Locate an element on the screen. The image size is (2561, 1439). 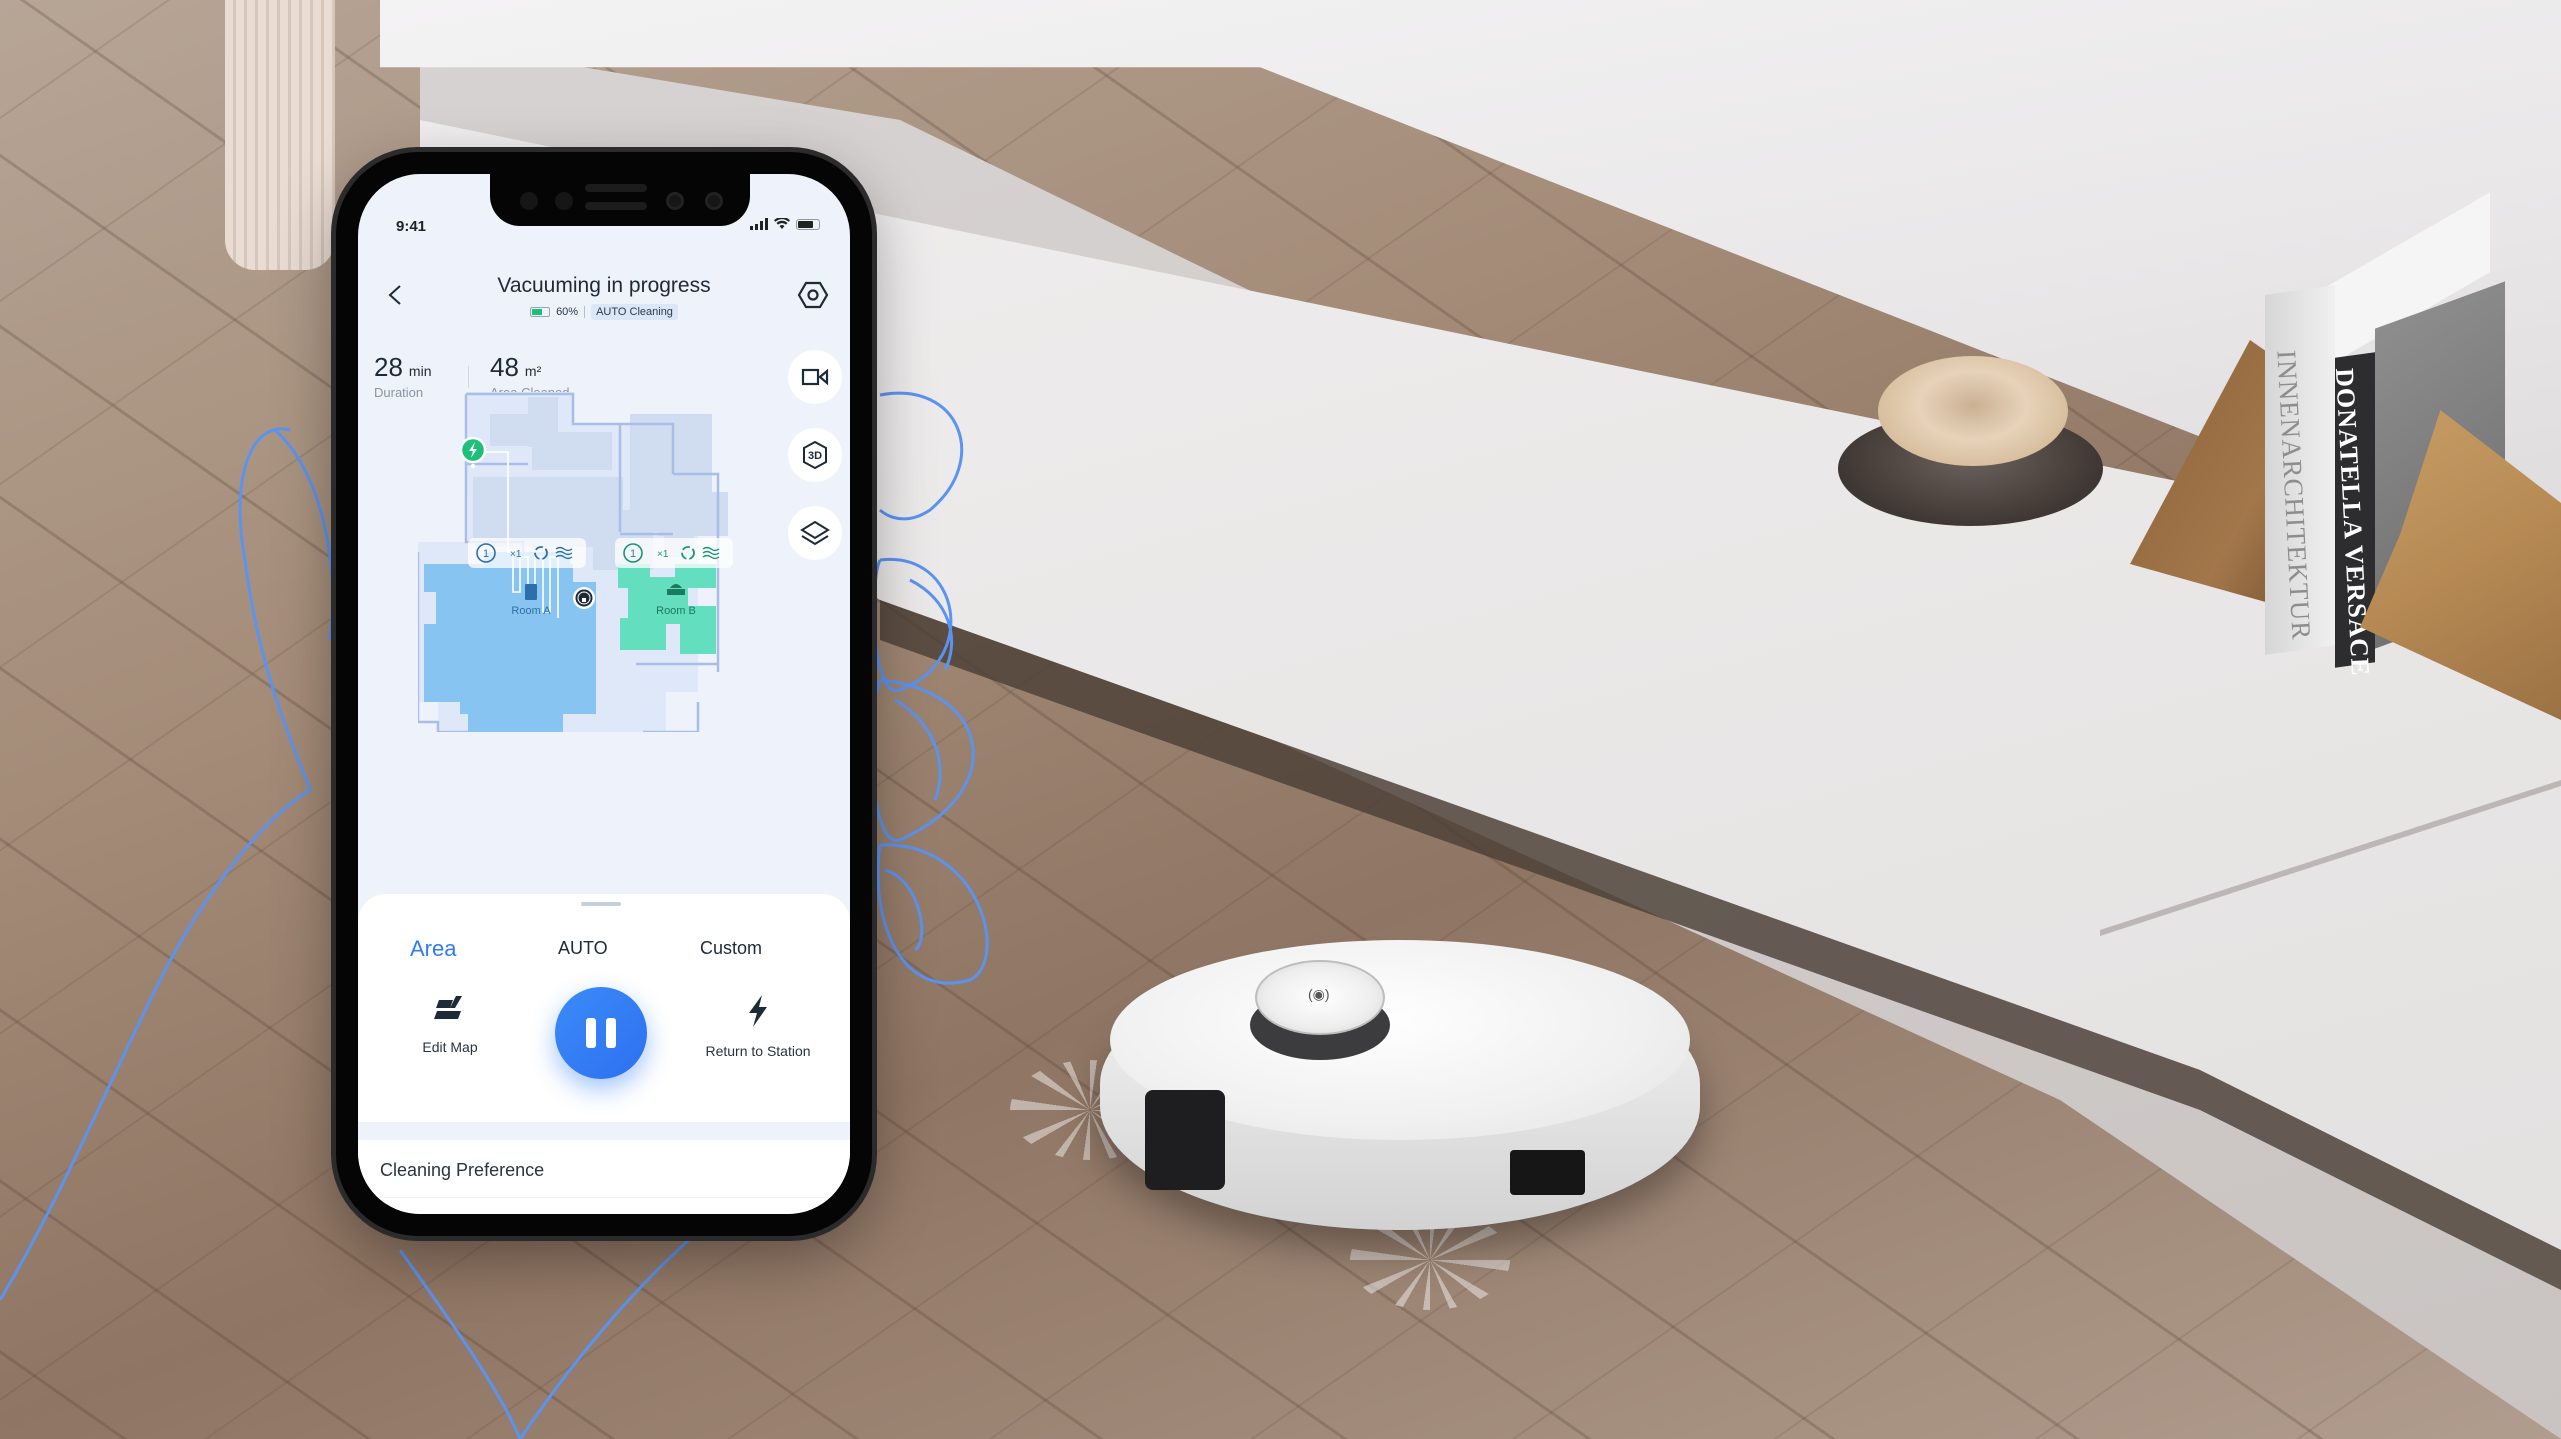
3d-map-icon: 3D is located at coordinates (815, 455).